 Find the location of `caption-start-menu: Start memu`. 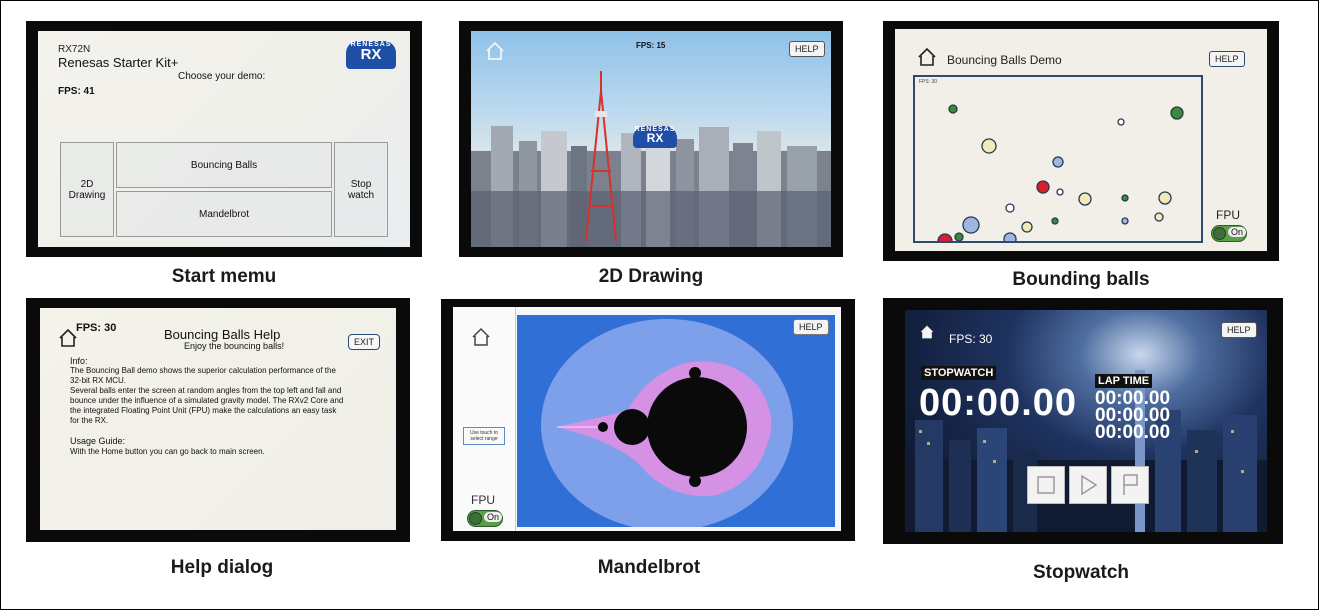

caption-start-menu: Start memu is located at coordinates (224, 276).